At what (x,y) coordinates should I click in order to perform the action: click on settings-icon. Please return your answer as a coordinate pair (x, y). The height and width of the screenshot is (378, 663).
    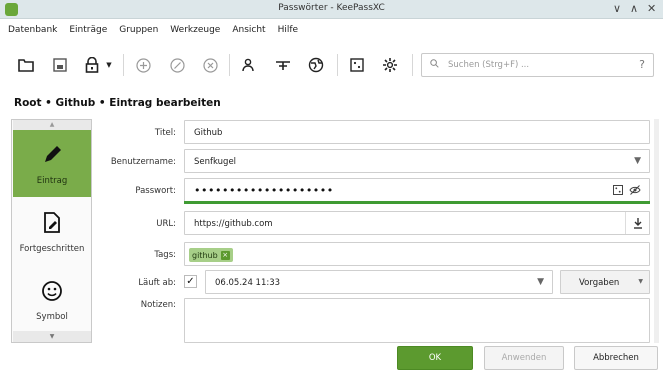
    Looking at the image, I should click on (390, 65).